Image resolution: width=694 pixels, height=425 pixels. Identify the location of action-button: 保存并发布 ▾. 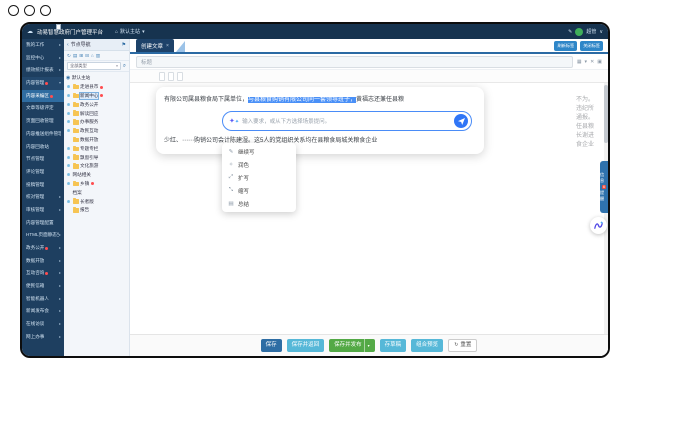
(352, 345).